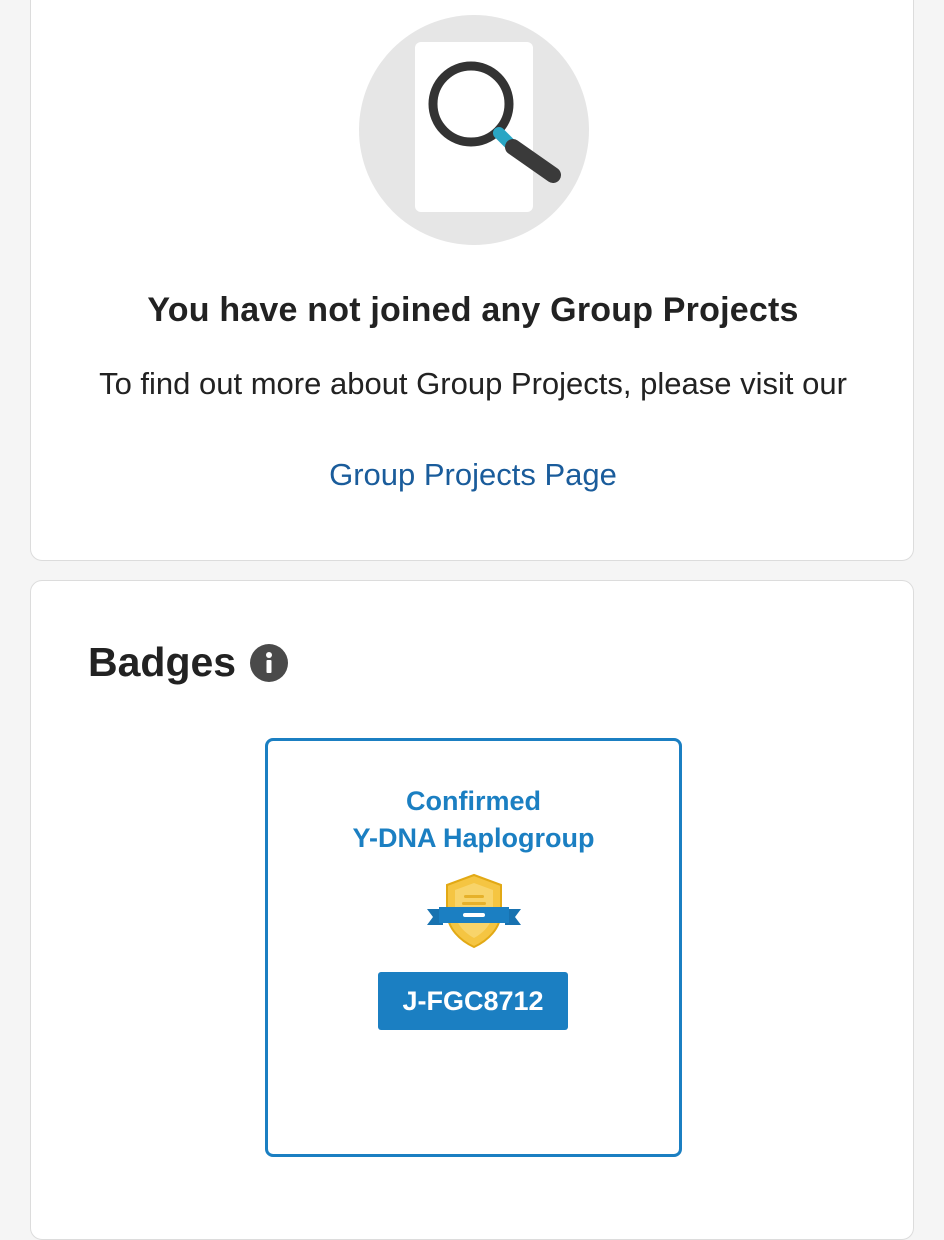 The image size is (944, 1240). I want to click on badge-title-line2: Y-DNA Haplogroup, so click(473, 838).